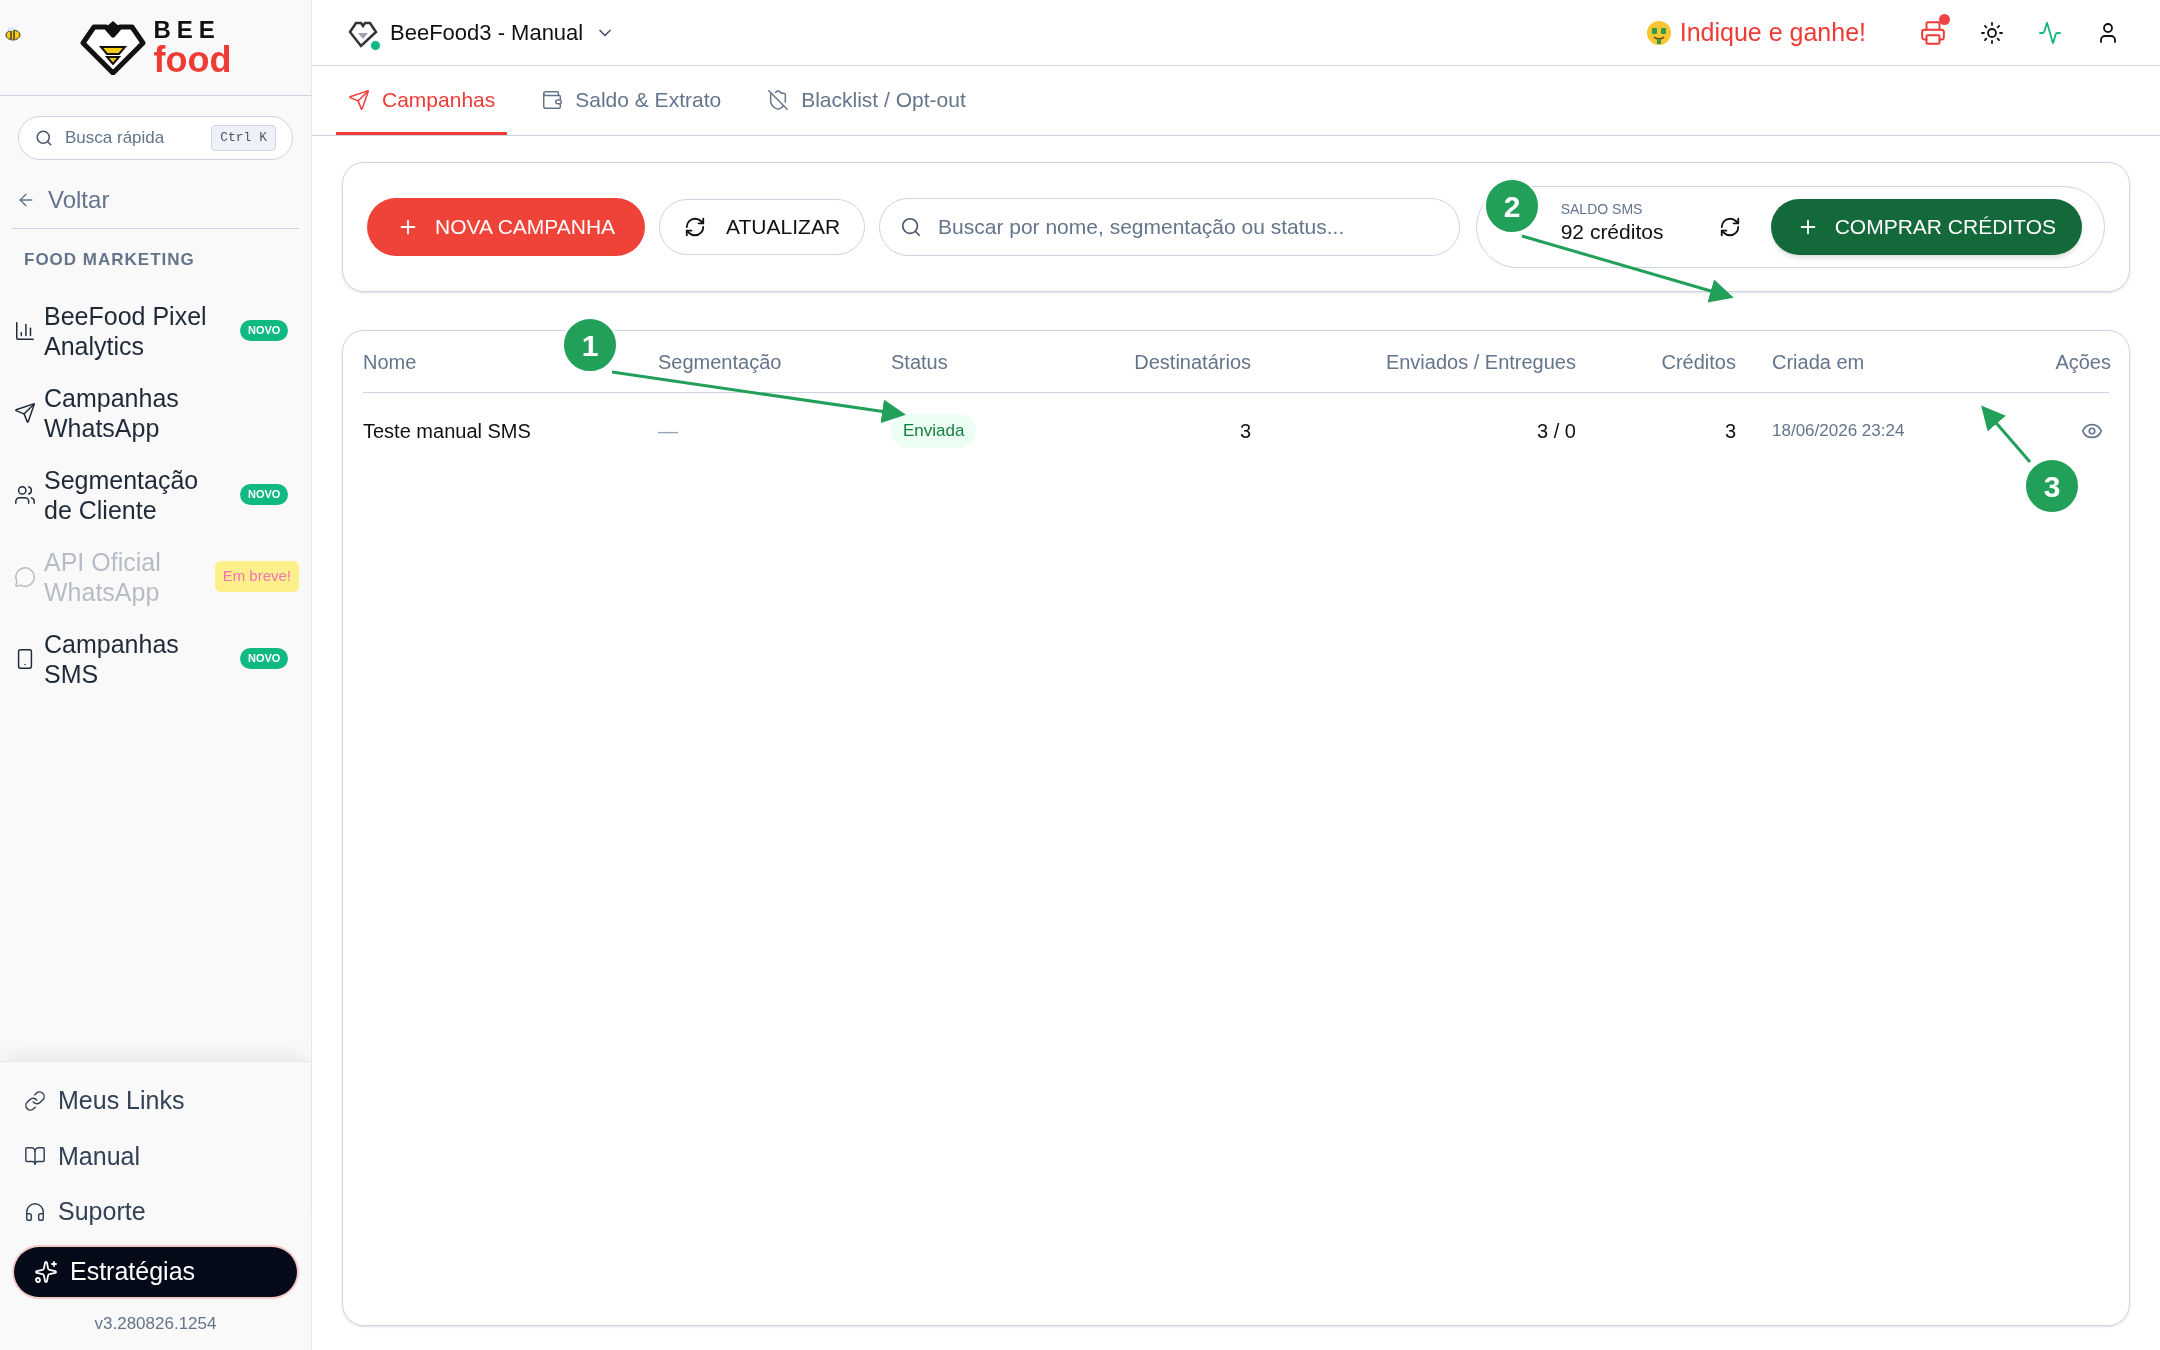  I want to click on badge: Em breve!, so click(256, 576).